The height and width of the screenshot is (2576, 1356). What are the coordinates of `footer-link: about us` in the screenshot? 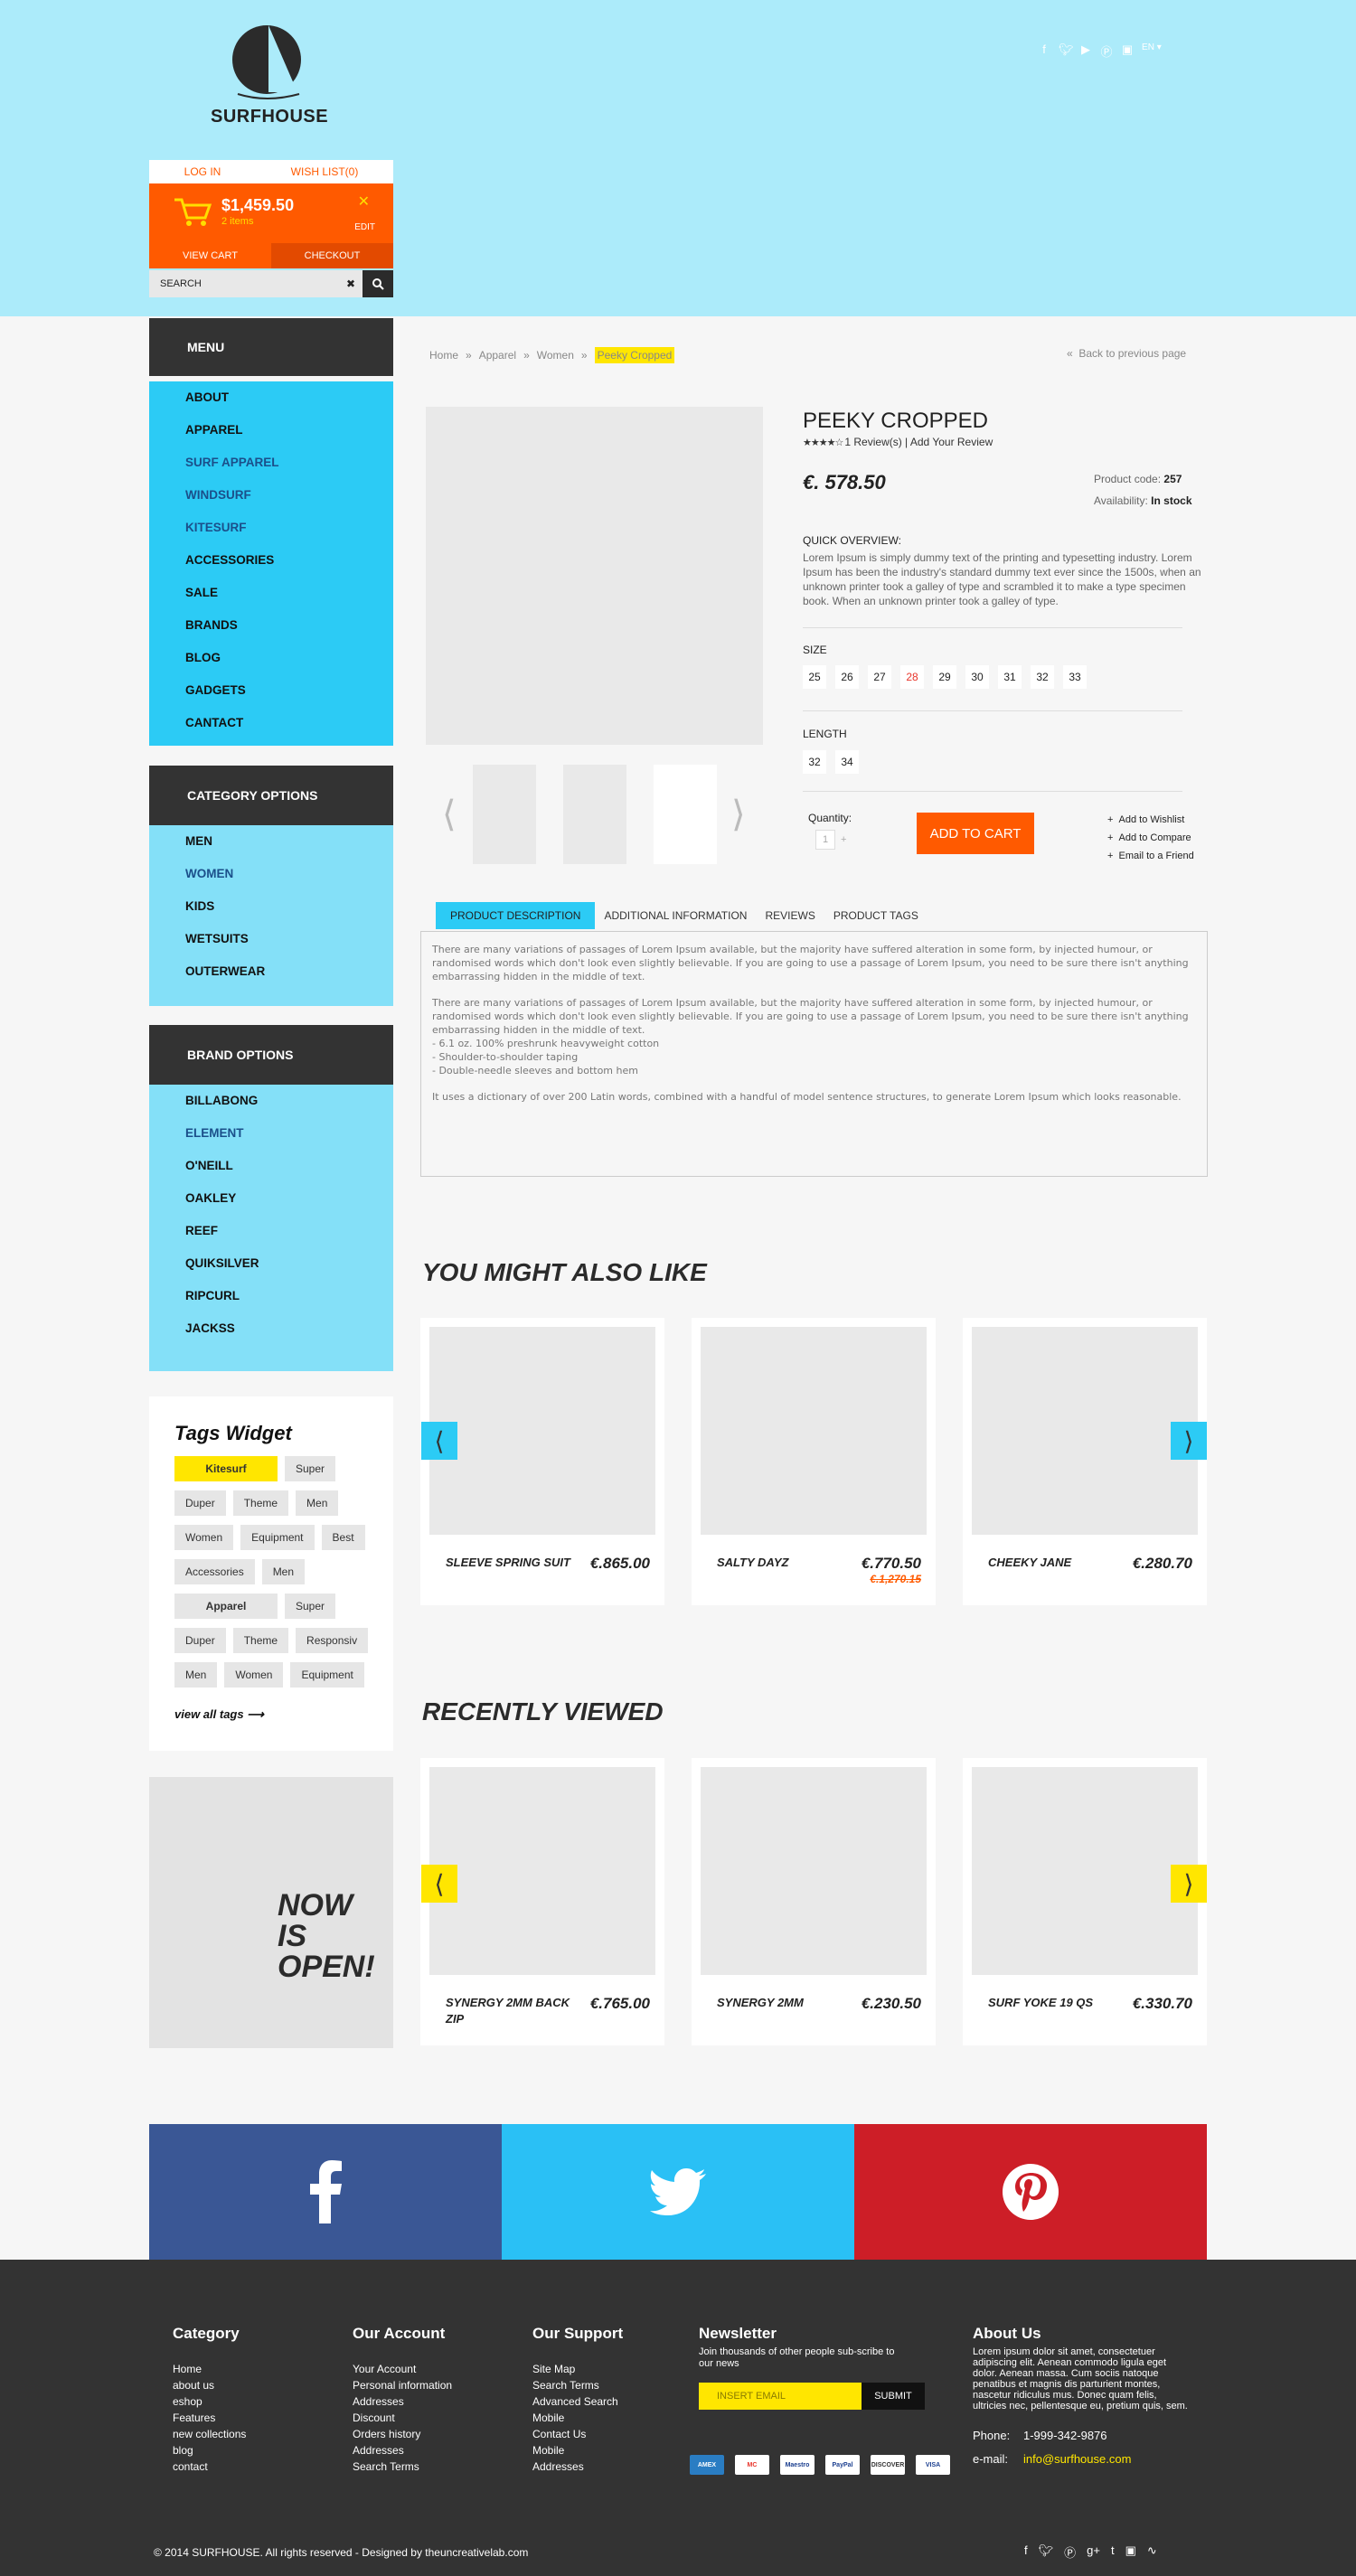 It's located at (209, 2385).